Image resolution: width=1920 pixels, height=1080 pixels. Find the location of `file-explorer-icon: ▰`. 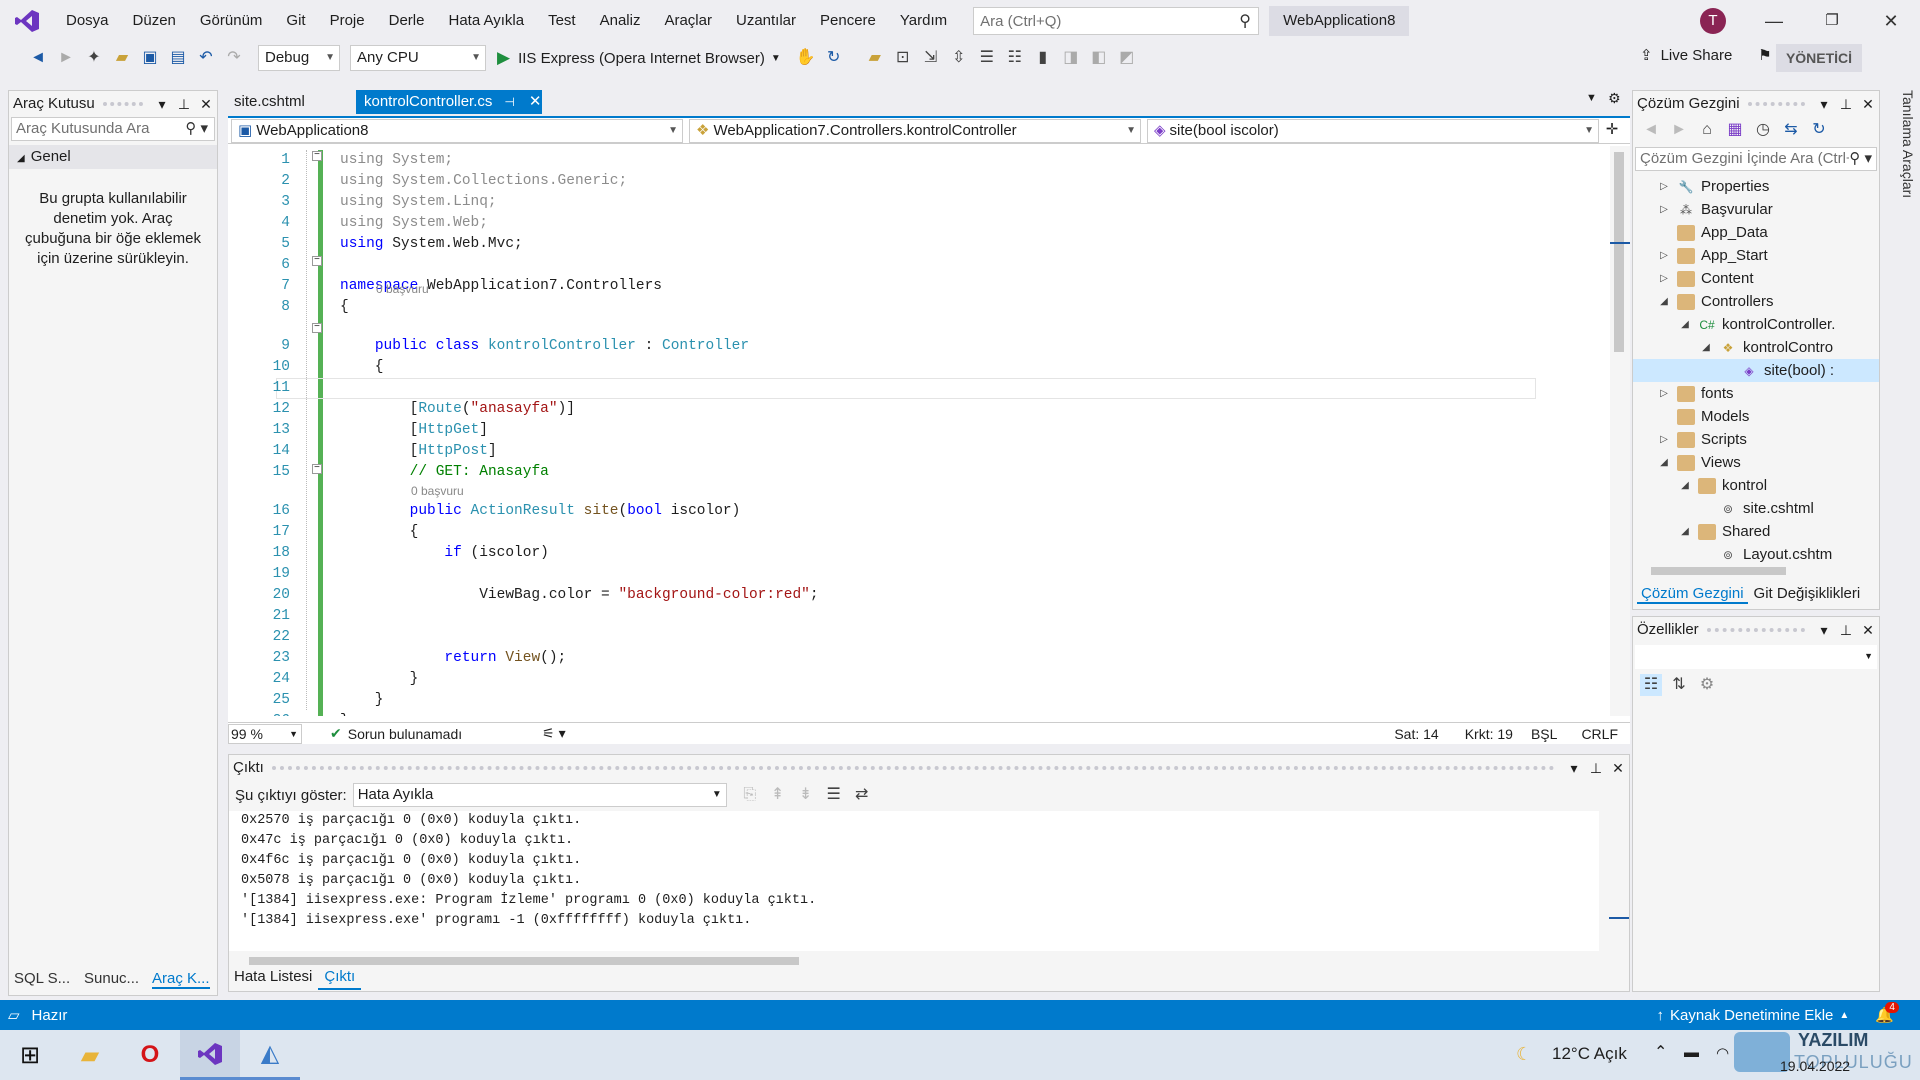

file-explorer-icon: ▰ is located at coordinates (90, 1055).